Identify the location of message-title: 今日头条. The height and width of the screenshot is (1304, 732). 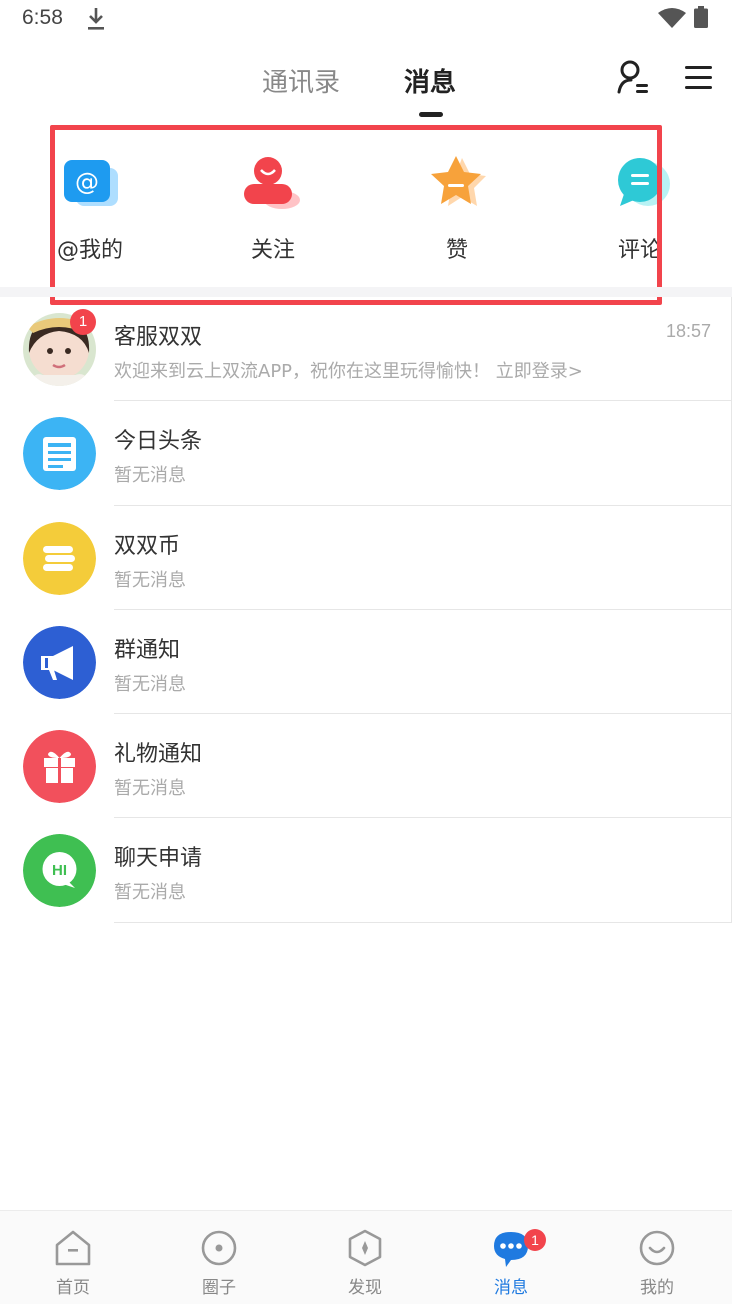
(158, 442).